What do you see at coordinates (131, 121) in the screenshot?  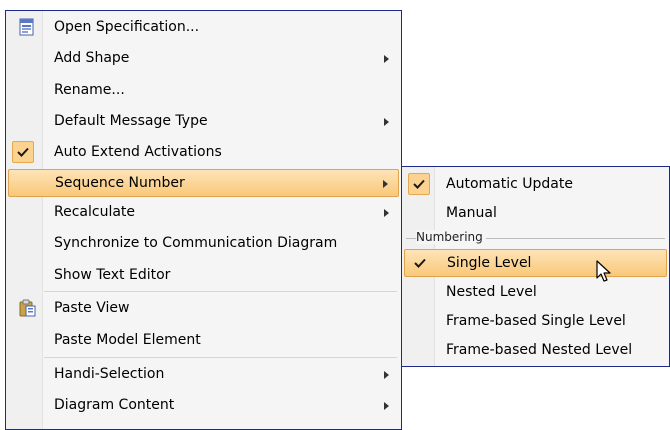 I see `menu-item-label: Default Message Type` at bounding box center [131, 121].